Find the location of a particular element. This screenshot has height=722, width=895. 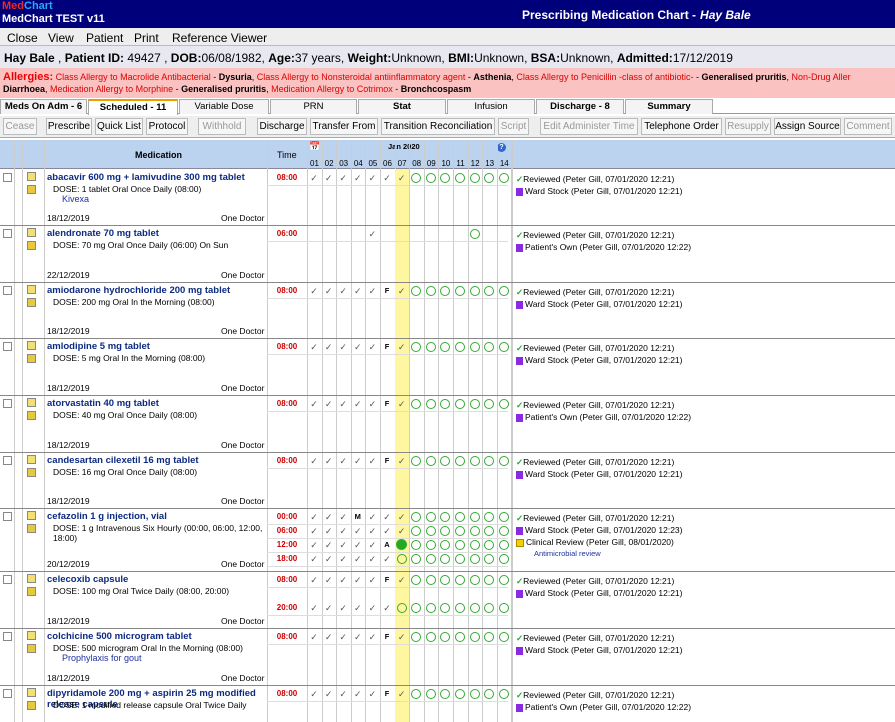

edit-administer-time-button: Edit Administer Time is located at coordinates (589, 126).